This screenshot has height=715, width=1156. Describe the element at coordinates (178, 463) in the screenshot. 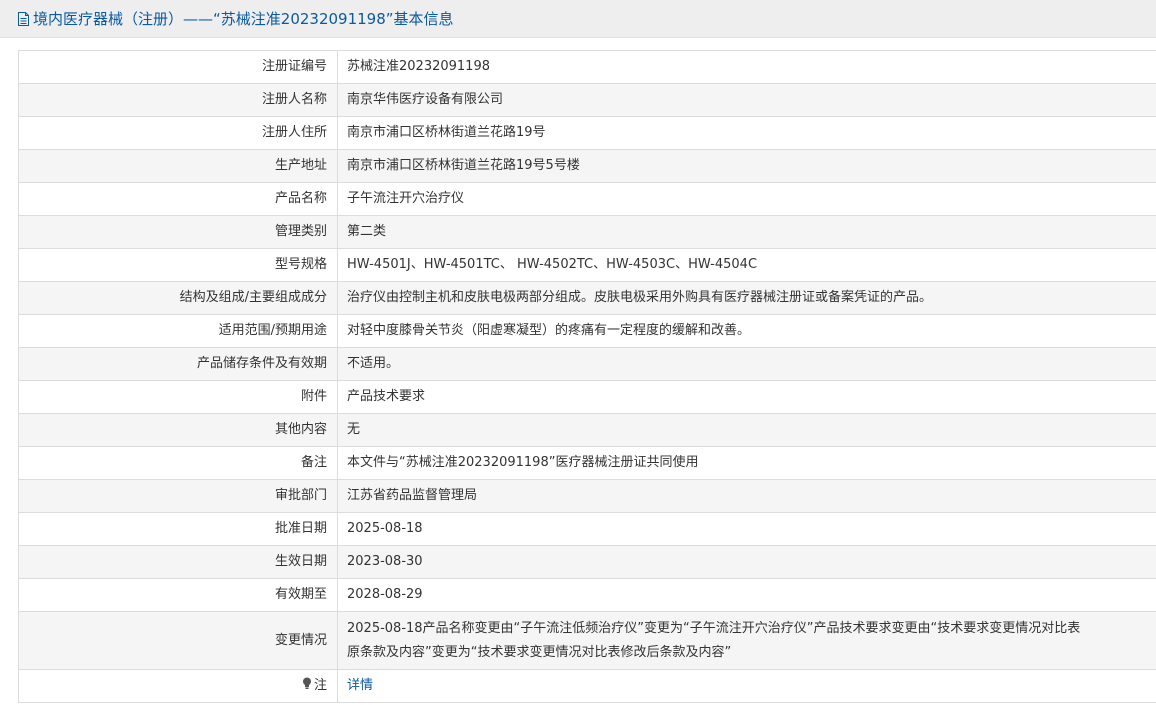

I see `field-label: 备注` at that location.